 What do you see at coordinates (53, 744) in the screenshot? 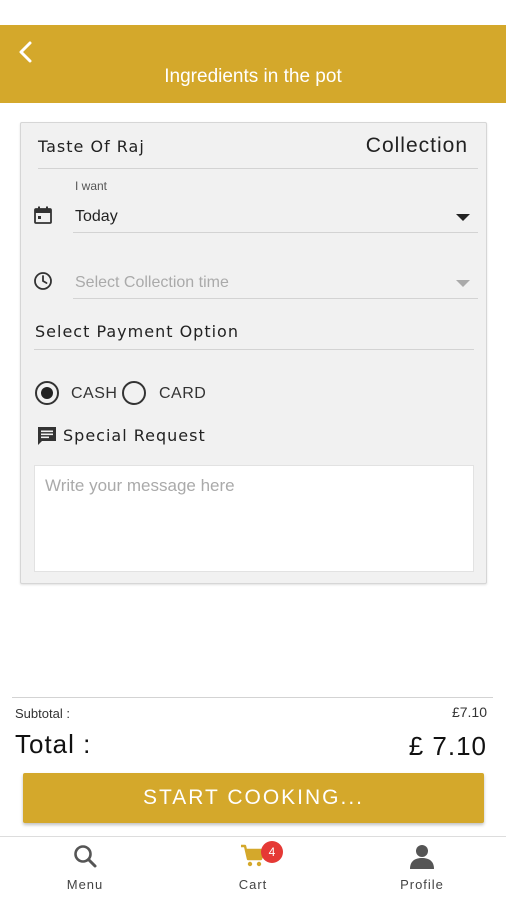
I see `total-label: Total :` at bounding box center [53, 744].